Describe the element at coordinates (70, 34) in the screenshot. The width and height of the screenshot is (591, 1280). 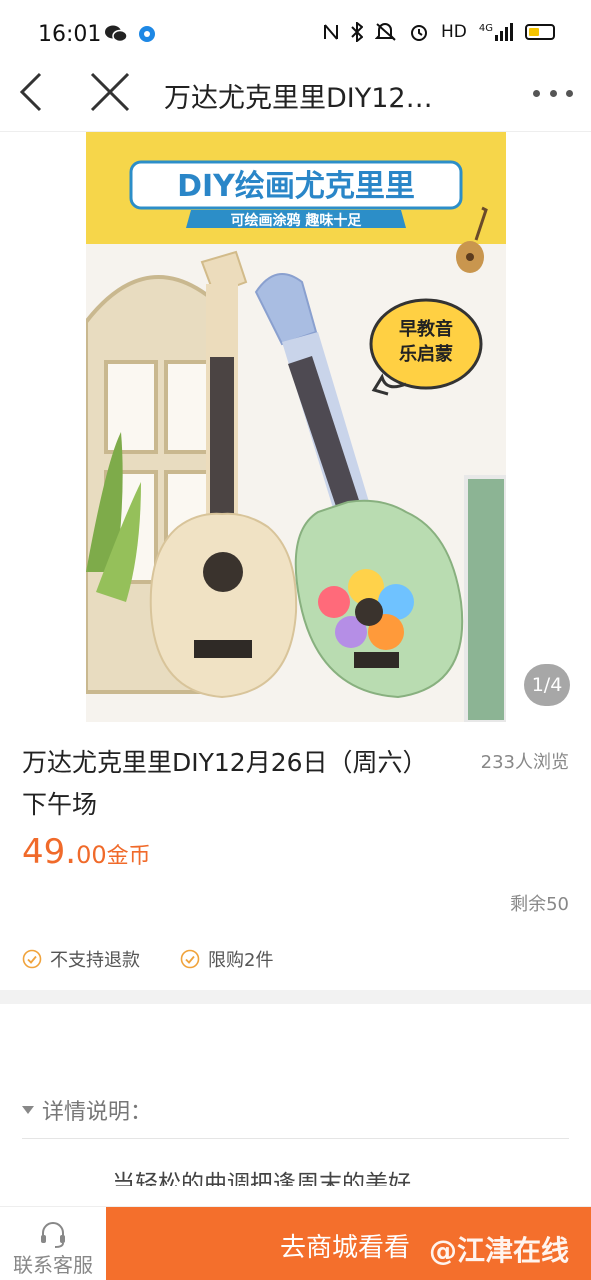
I see `status-time: 16:01` at that location.